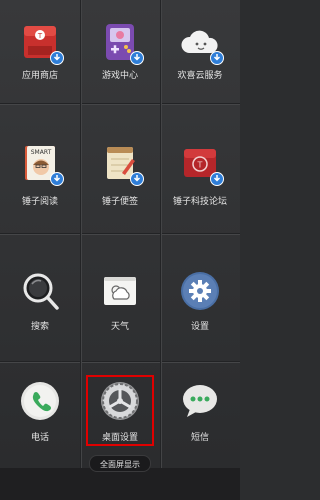 The width and height of the screenshot is (320, 500). Describe the element at coordinates (39, 202) in the screenshot. I see `app-label: 锤子阅读` at that location.